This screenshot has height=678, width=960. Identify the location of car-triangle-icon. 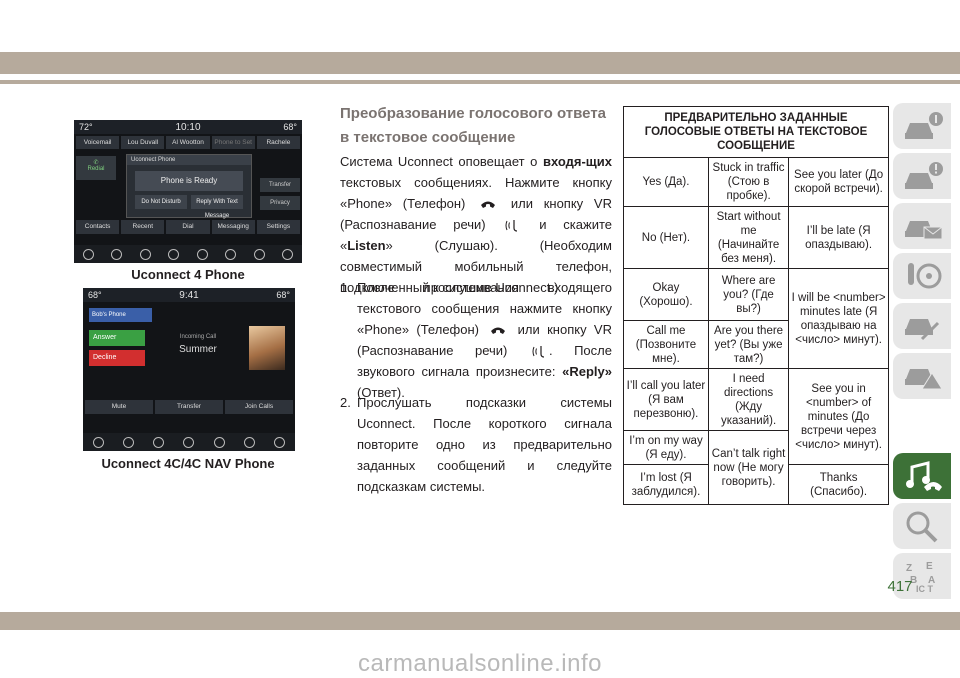
(924, 379).